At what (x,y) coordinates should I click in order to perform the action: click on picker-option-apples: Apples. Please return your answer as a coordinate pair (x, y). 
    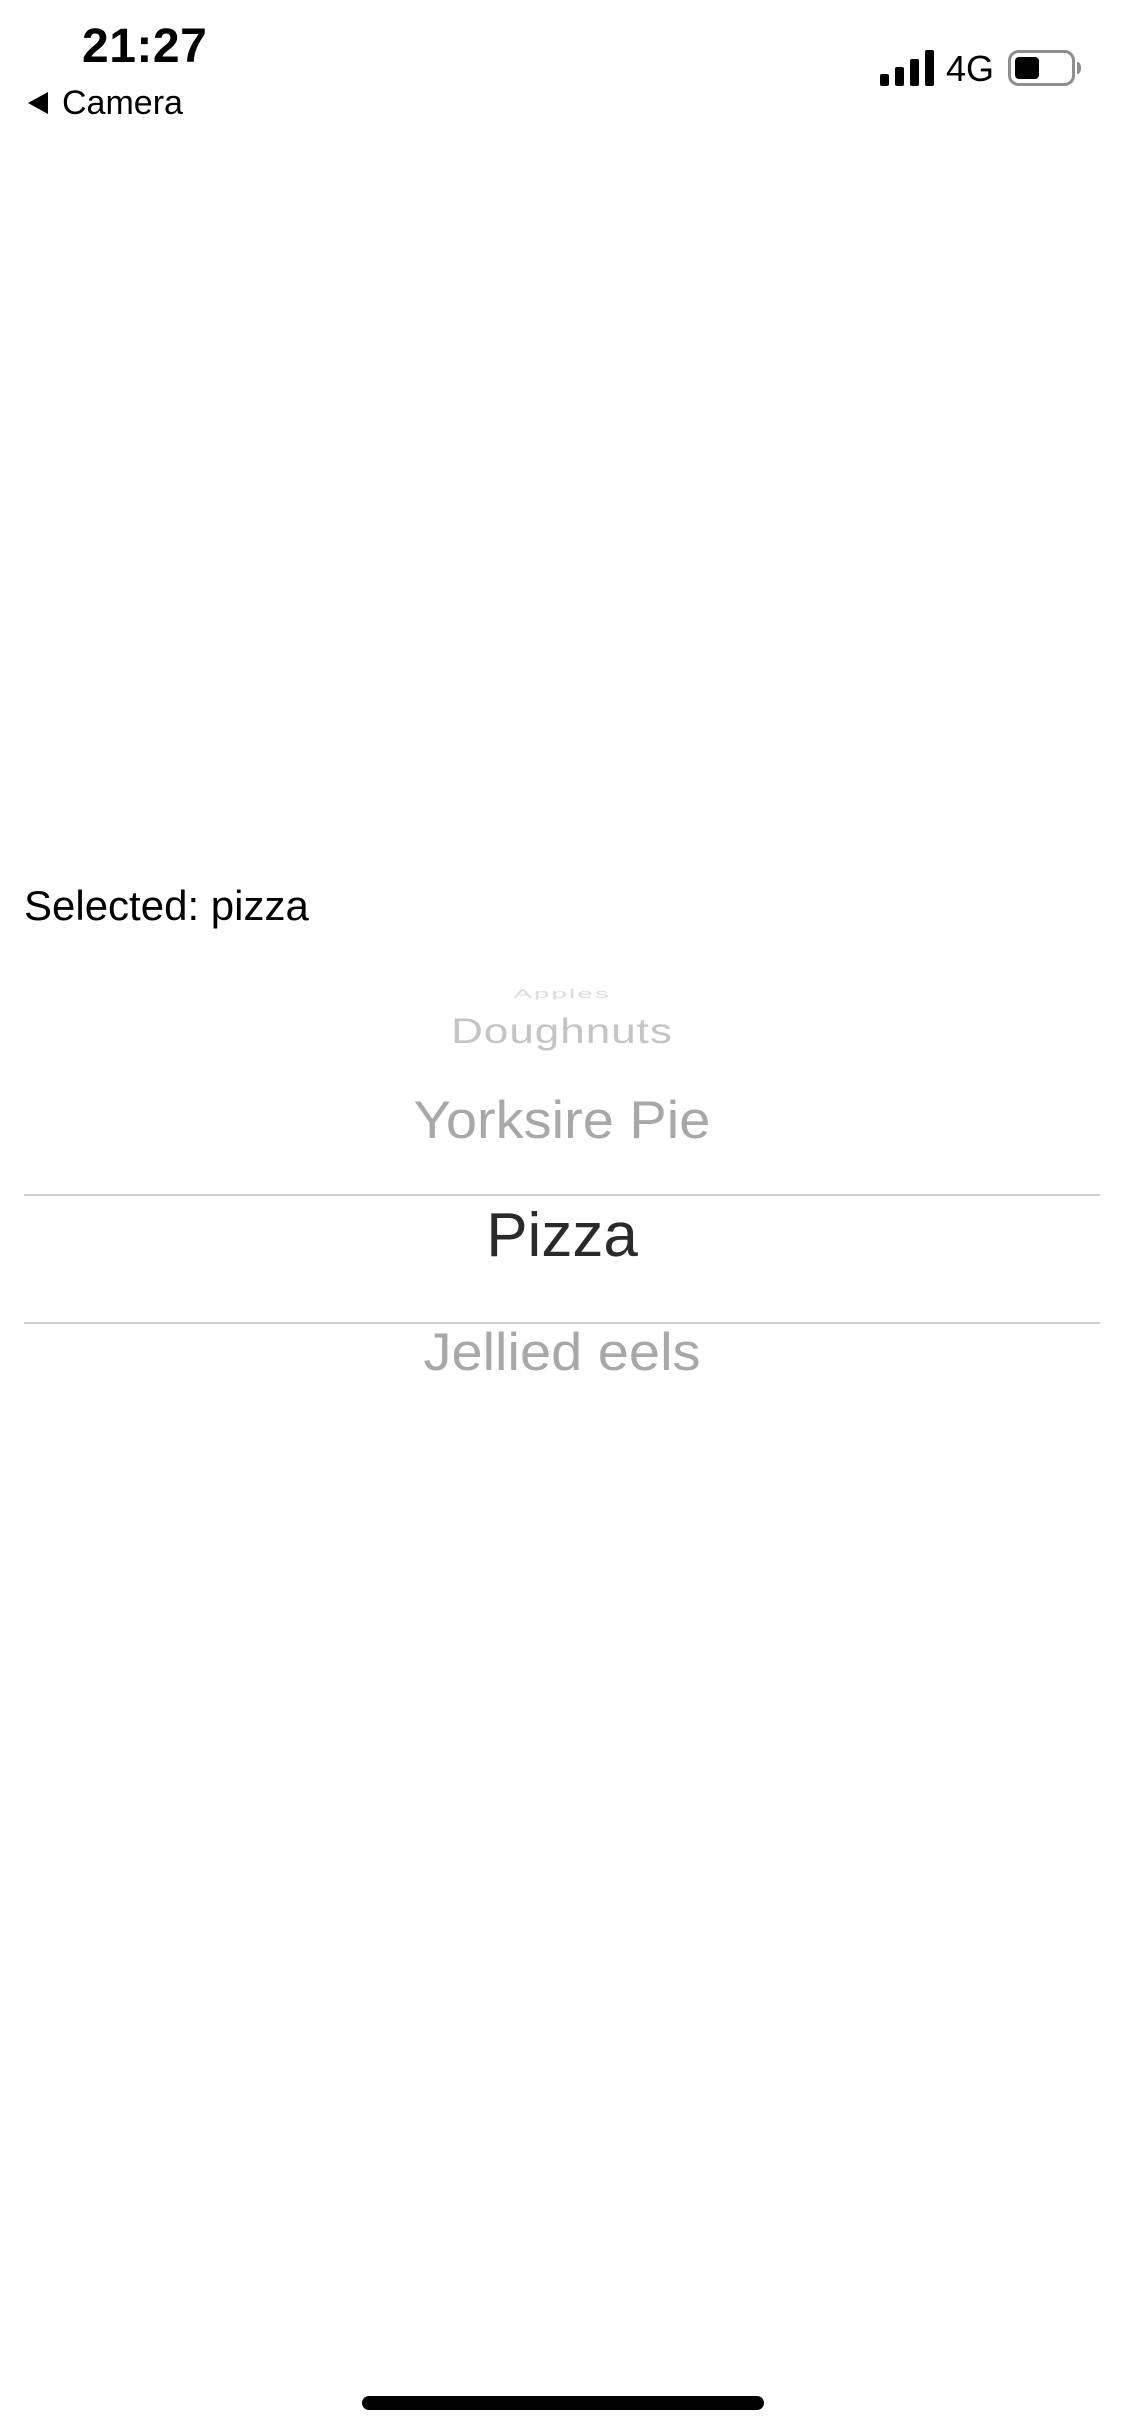
    Looking at the image, I should click on (562, 994).